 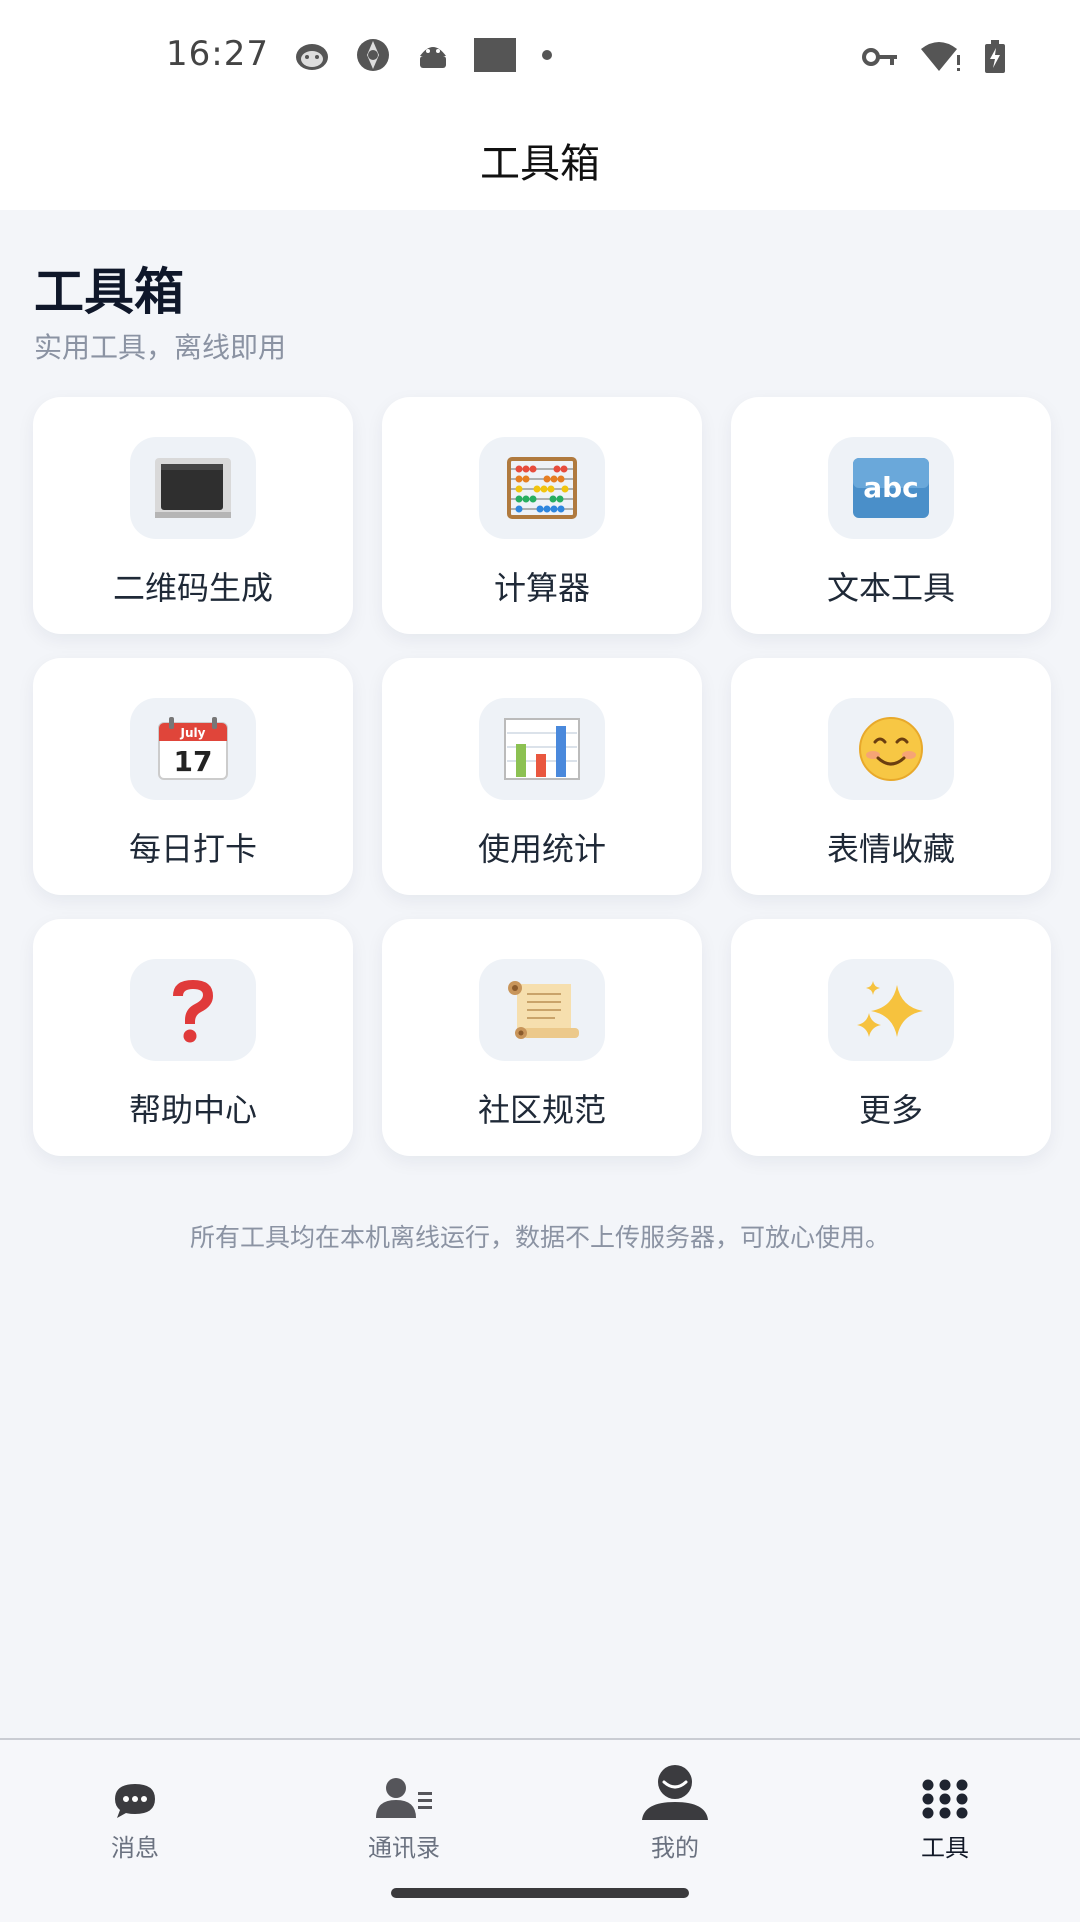 What do you see at coordinates (404, 1819) in the screenshot?
I see `nav-item-contacts: 通讯录` at bounding box center [404, 1819].